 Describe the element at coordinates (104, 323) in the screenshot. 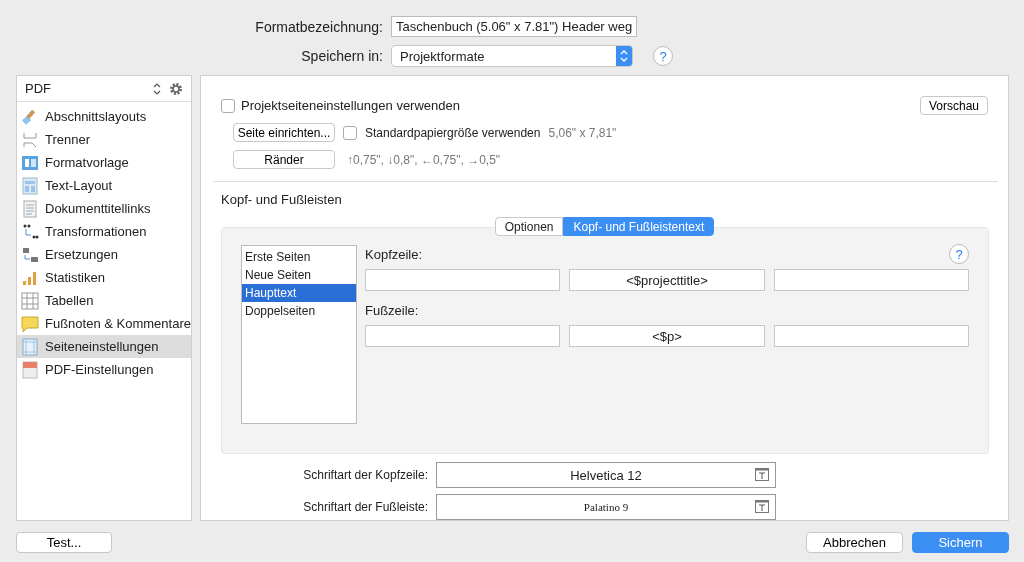

I see `sidebar-item: Fußnoten & Kommentare` at that location.